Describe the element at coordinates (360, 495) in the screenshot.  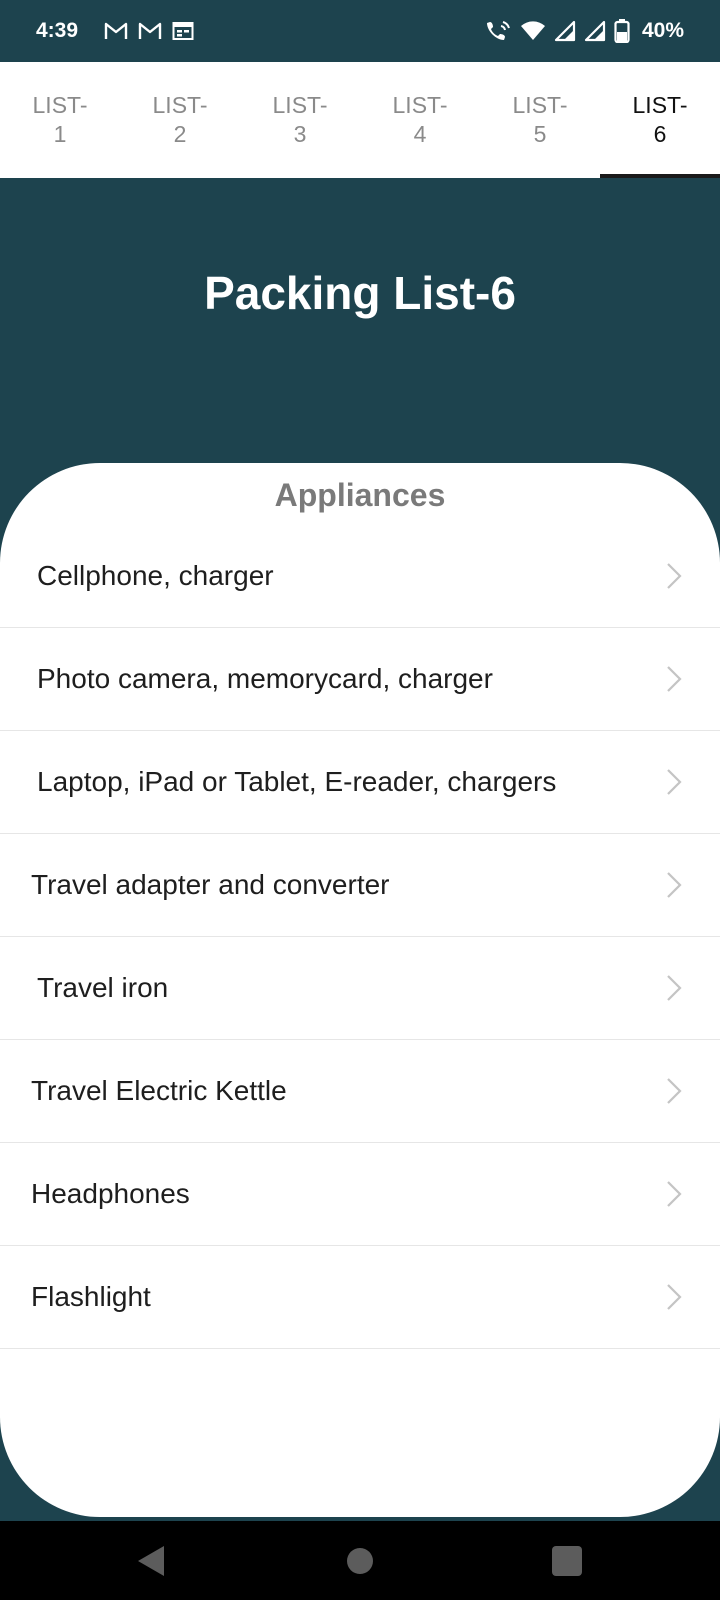
I see `section-title: Appliances` at that location.